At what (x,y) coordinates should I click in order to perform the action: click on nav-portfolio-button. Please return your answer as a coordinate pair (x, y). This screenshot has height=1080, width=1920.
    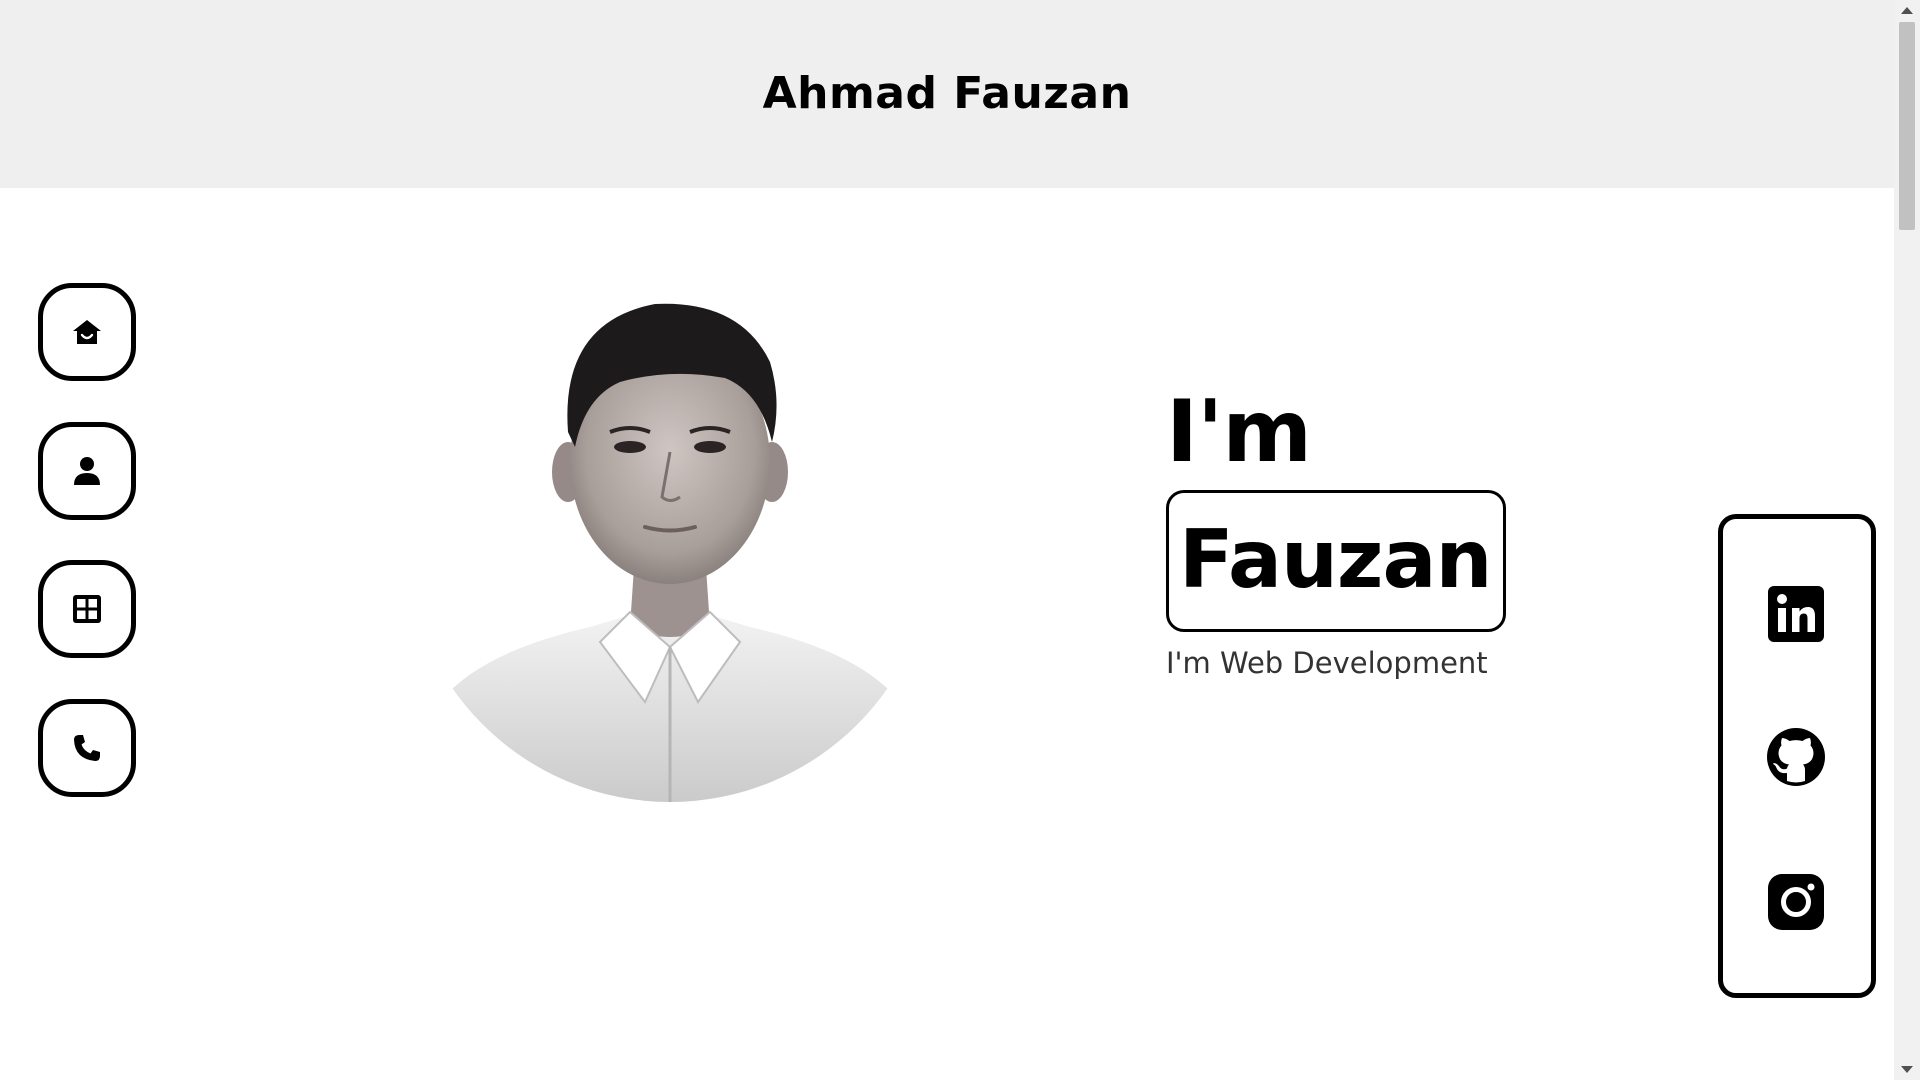
    Looking at the image, I should click on (87, 609).